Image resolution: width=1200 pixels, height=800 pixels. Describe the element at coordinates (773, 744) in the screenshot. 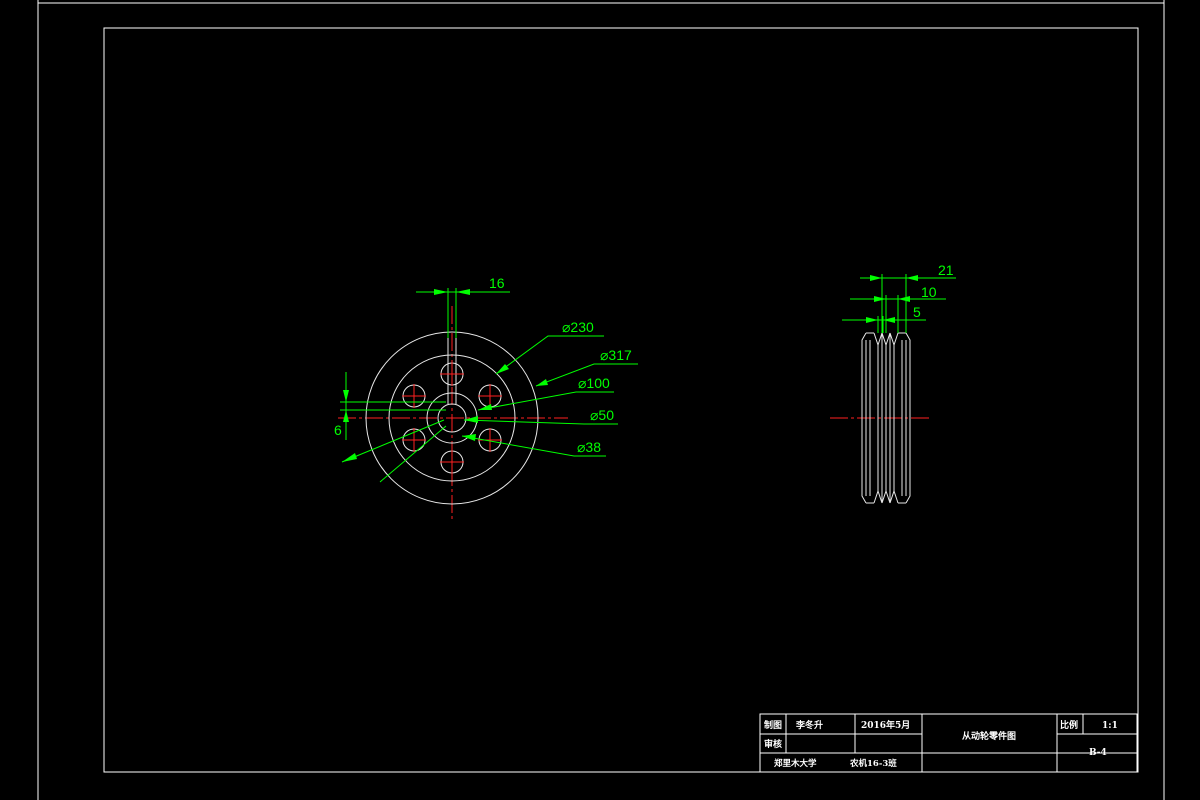

I see `review-label: 审核` at that location.